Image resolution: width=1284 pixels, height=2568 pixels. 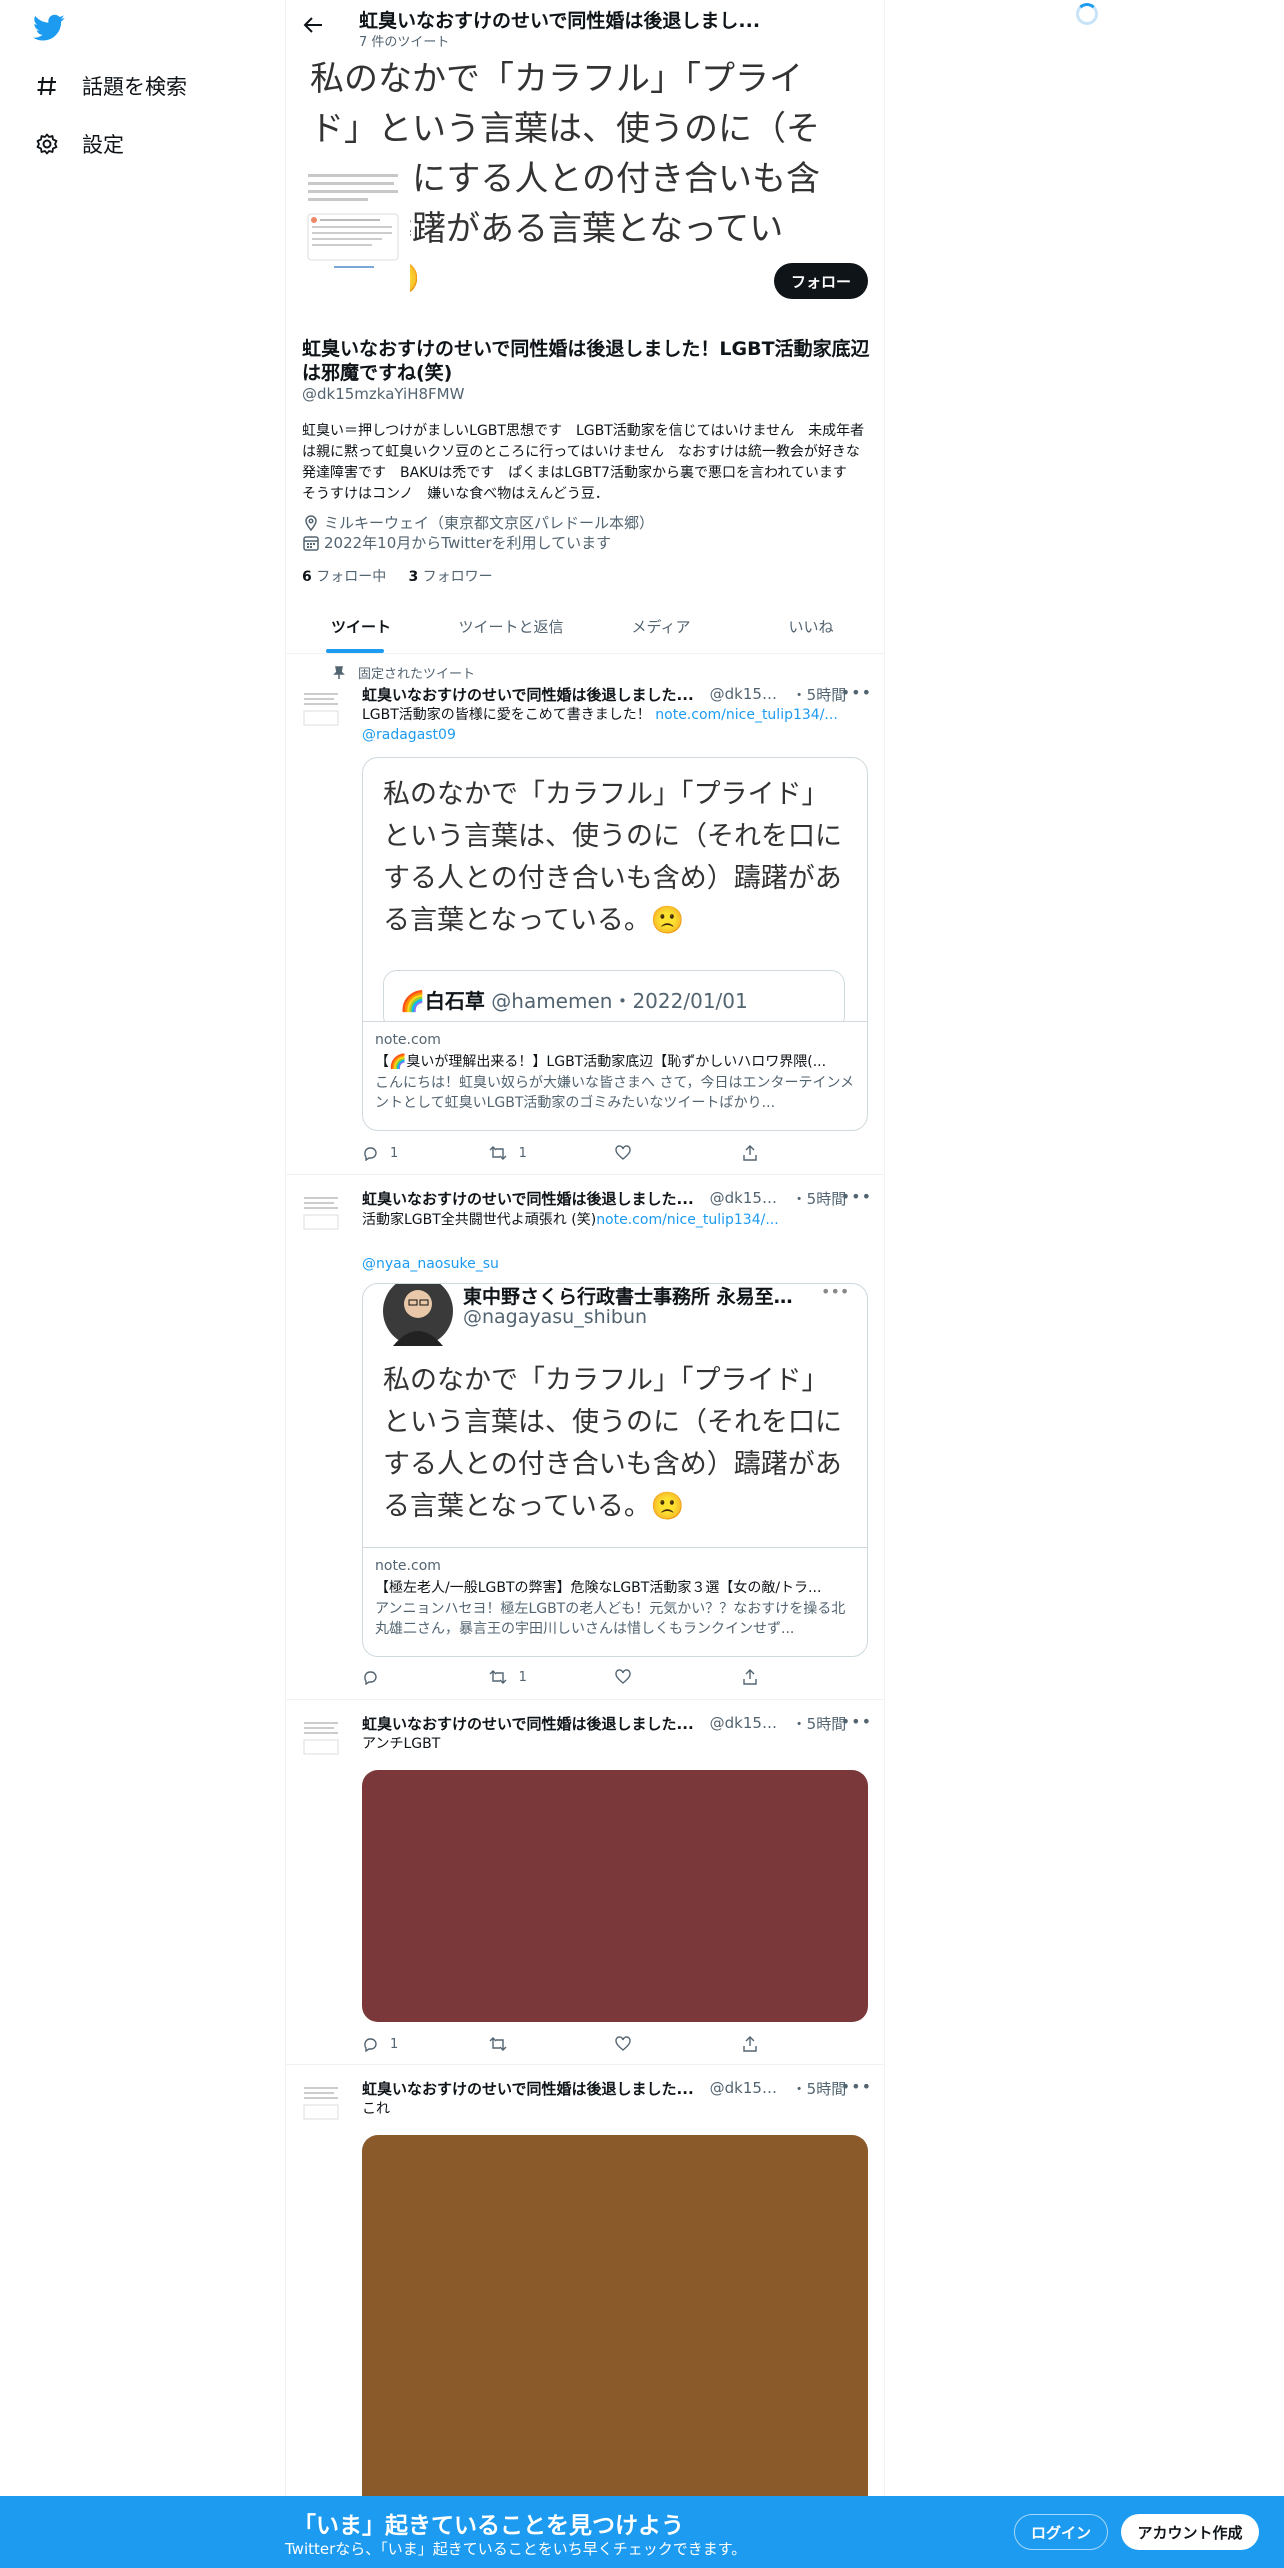 What do you see at coordinates (519, 2044) in the screenshot?
I see `retweet-button` at bounding box center [519, 2044].